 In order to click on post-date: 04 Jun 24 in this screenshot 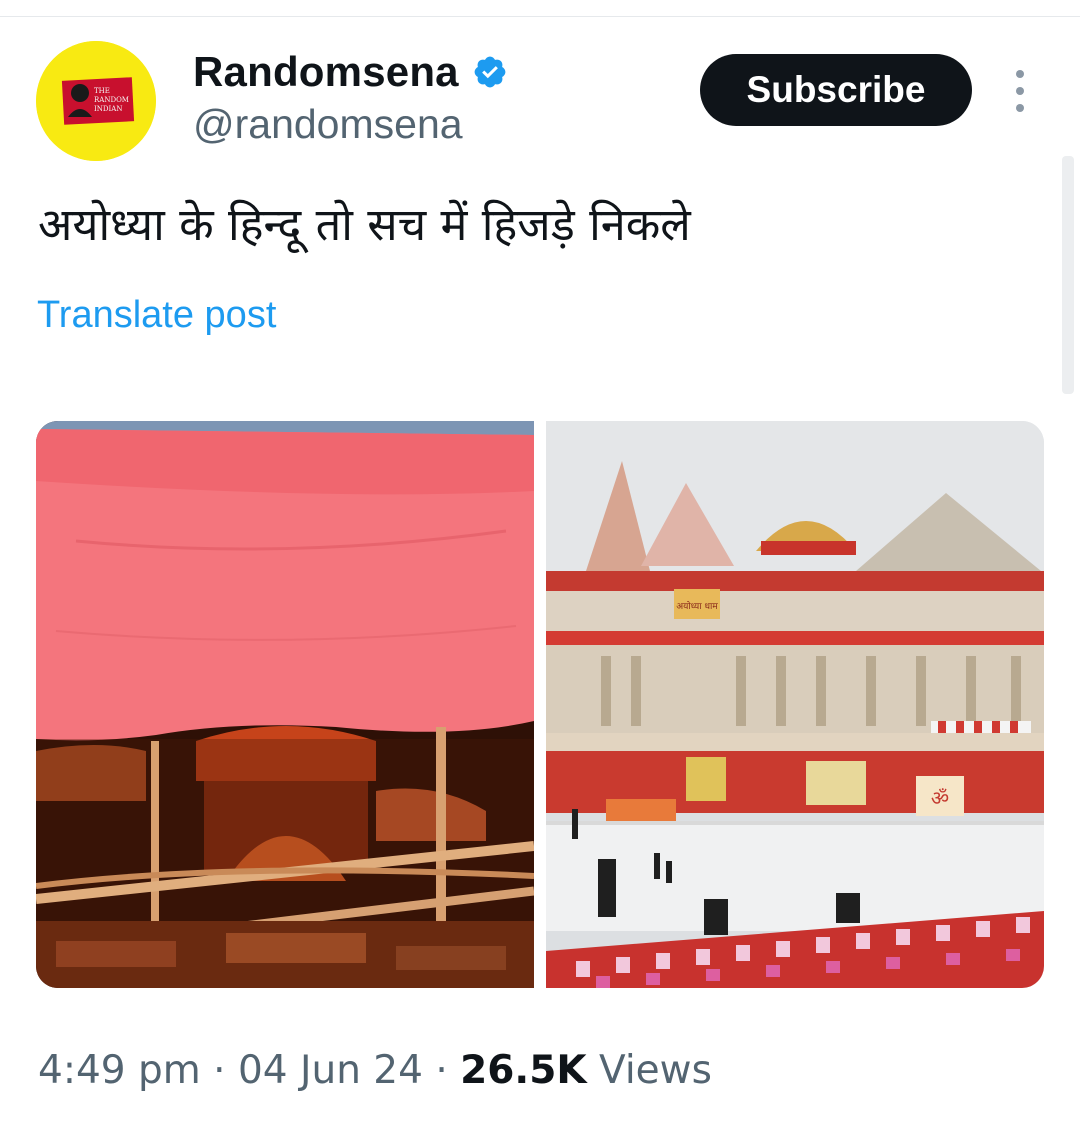, I will do `click(330, 1070)`.